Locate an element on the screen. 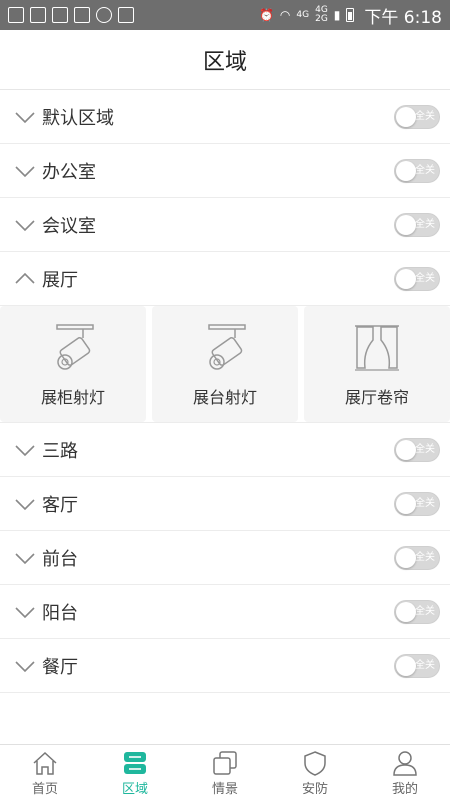 Image resolution: width=450 pixels, height=800 pixels. area-label: 前台 is located at coordinates (60, 559).